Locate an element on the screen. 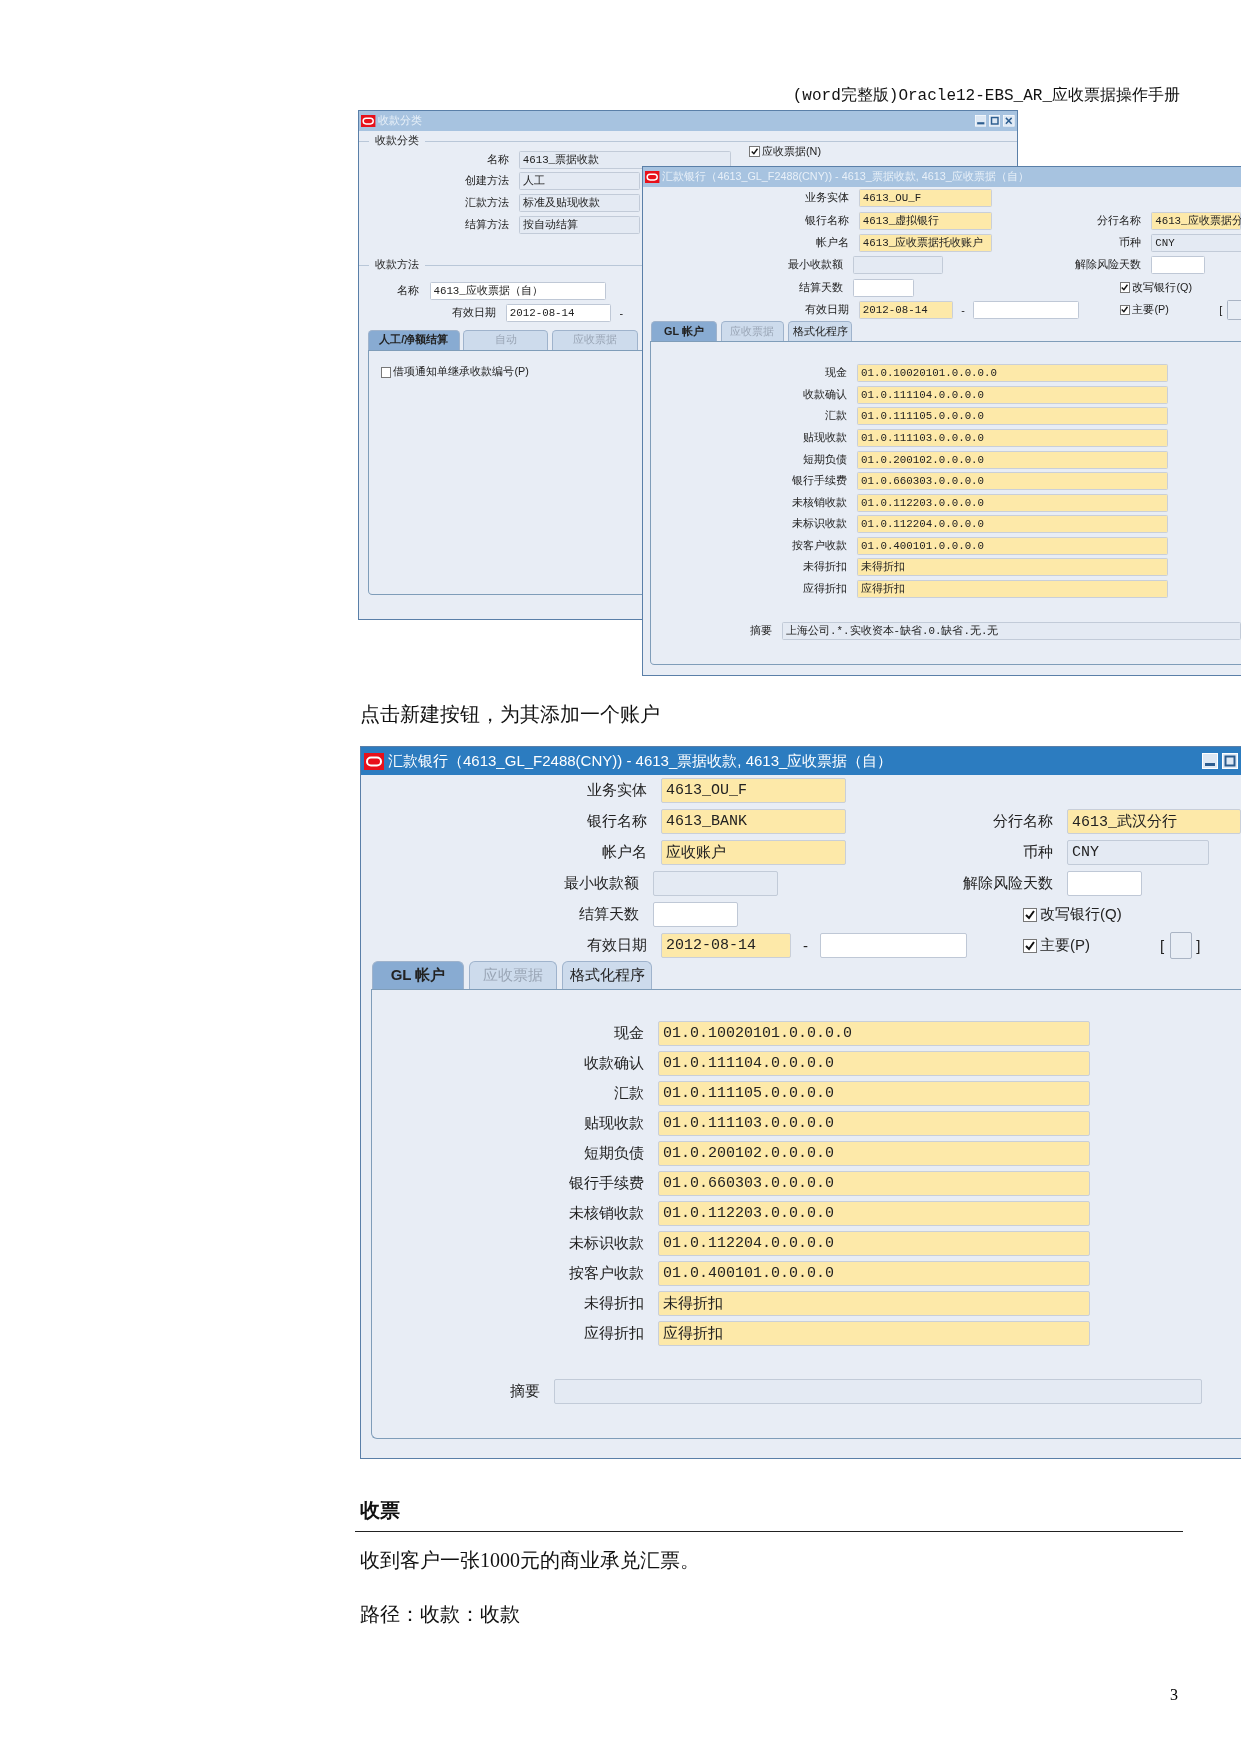 This screenshot has height=1754, width=1241. text-field: 4613_BANK is located at coordinates (753, 821).